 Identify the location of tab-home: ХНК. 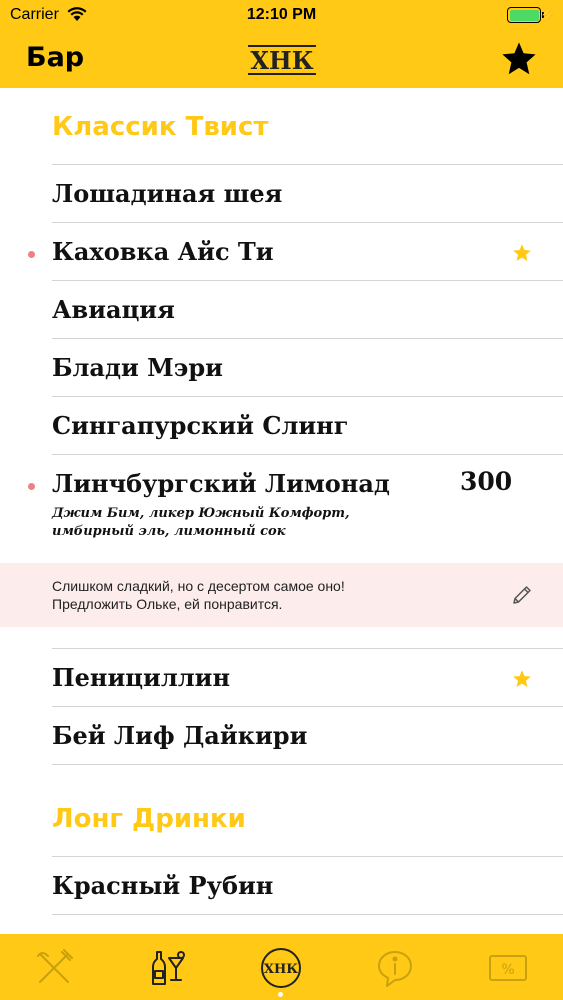
(281, 968).